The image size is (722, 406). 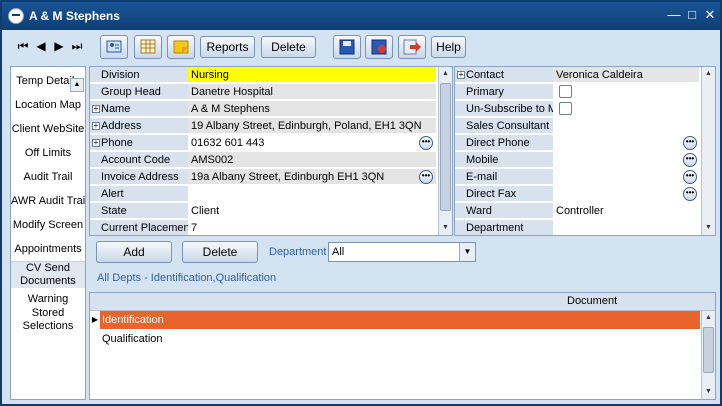 What do you see at coordinates (41, 46) in the screenshot?
I see `previous-record-icon: ◀` at bounding box center [41, 46].